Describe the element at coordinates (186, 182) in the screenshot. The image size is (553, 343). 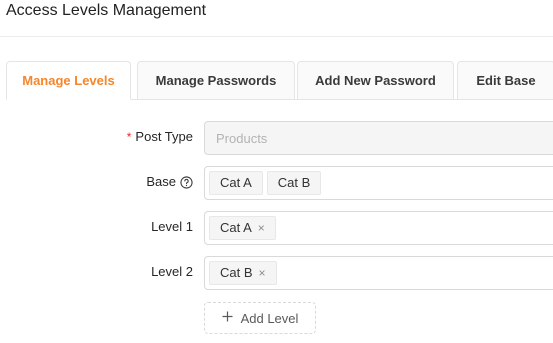
I see `question-circle-icon` at that location.